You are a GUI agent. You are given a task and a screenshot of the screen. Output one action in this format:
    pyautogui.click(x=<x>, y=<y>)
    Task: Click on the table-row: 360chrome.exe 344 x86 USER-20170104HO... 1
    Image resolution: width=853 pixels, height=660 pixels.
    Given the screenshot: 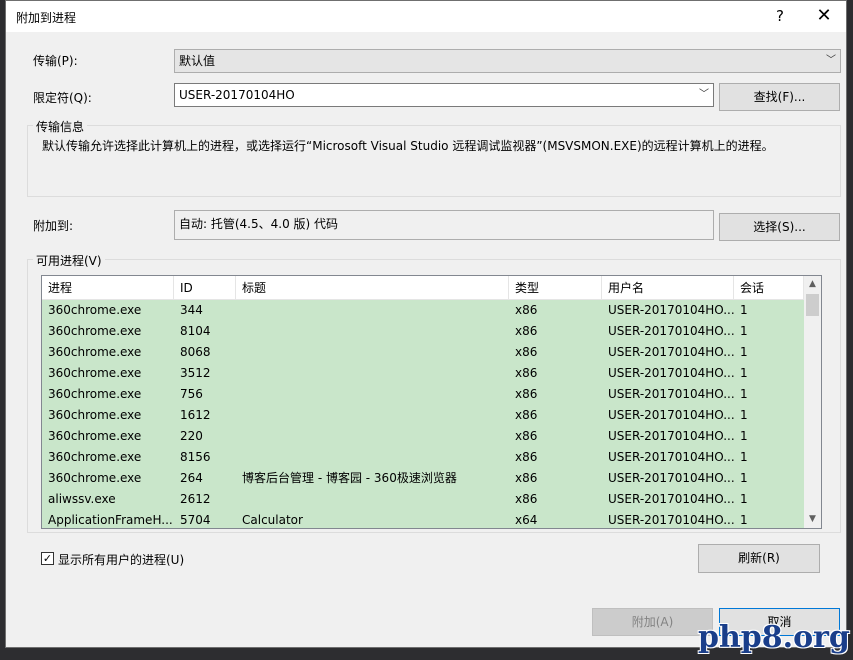 What is the action you would take?
    pyautogui.click(x=423, y=310)
    